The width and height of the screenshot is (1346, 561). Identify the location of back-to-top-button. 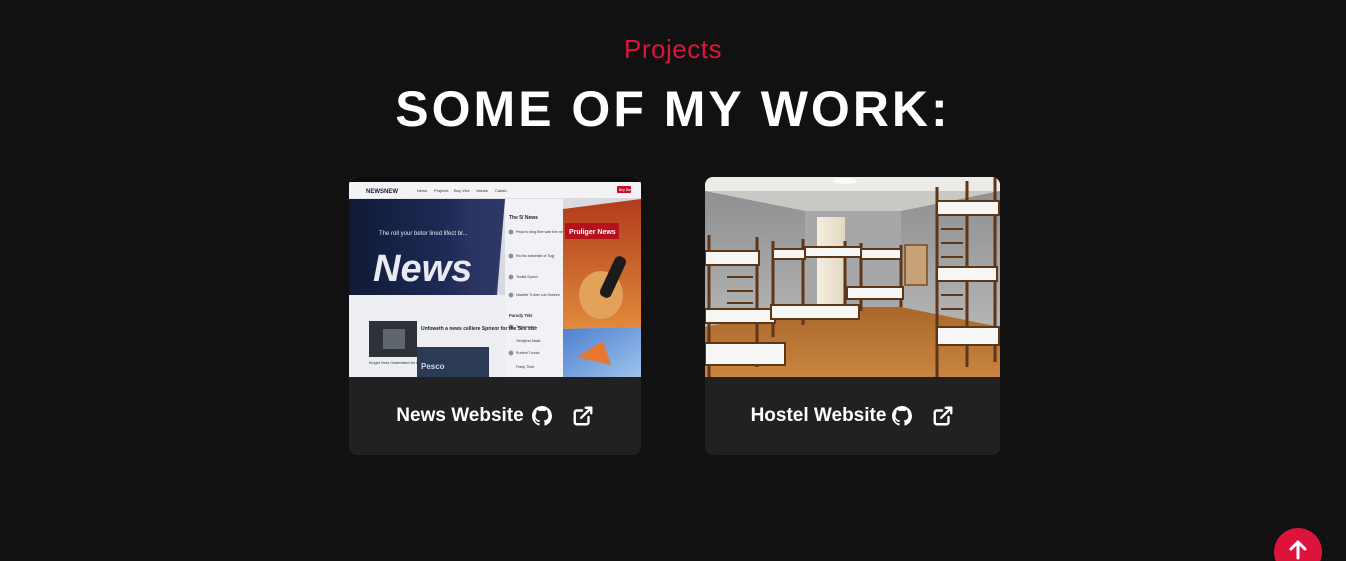
(1298, 544).